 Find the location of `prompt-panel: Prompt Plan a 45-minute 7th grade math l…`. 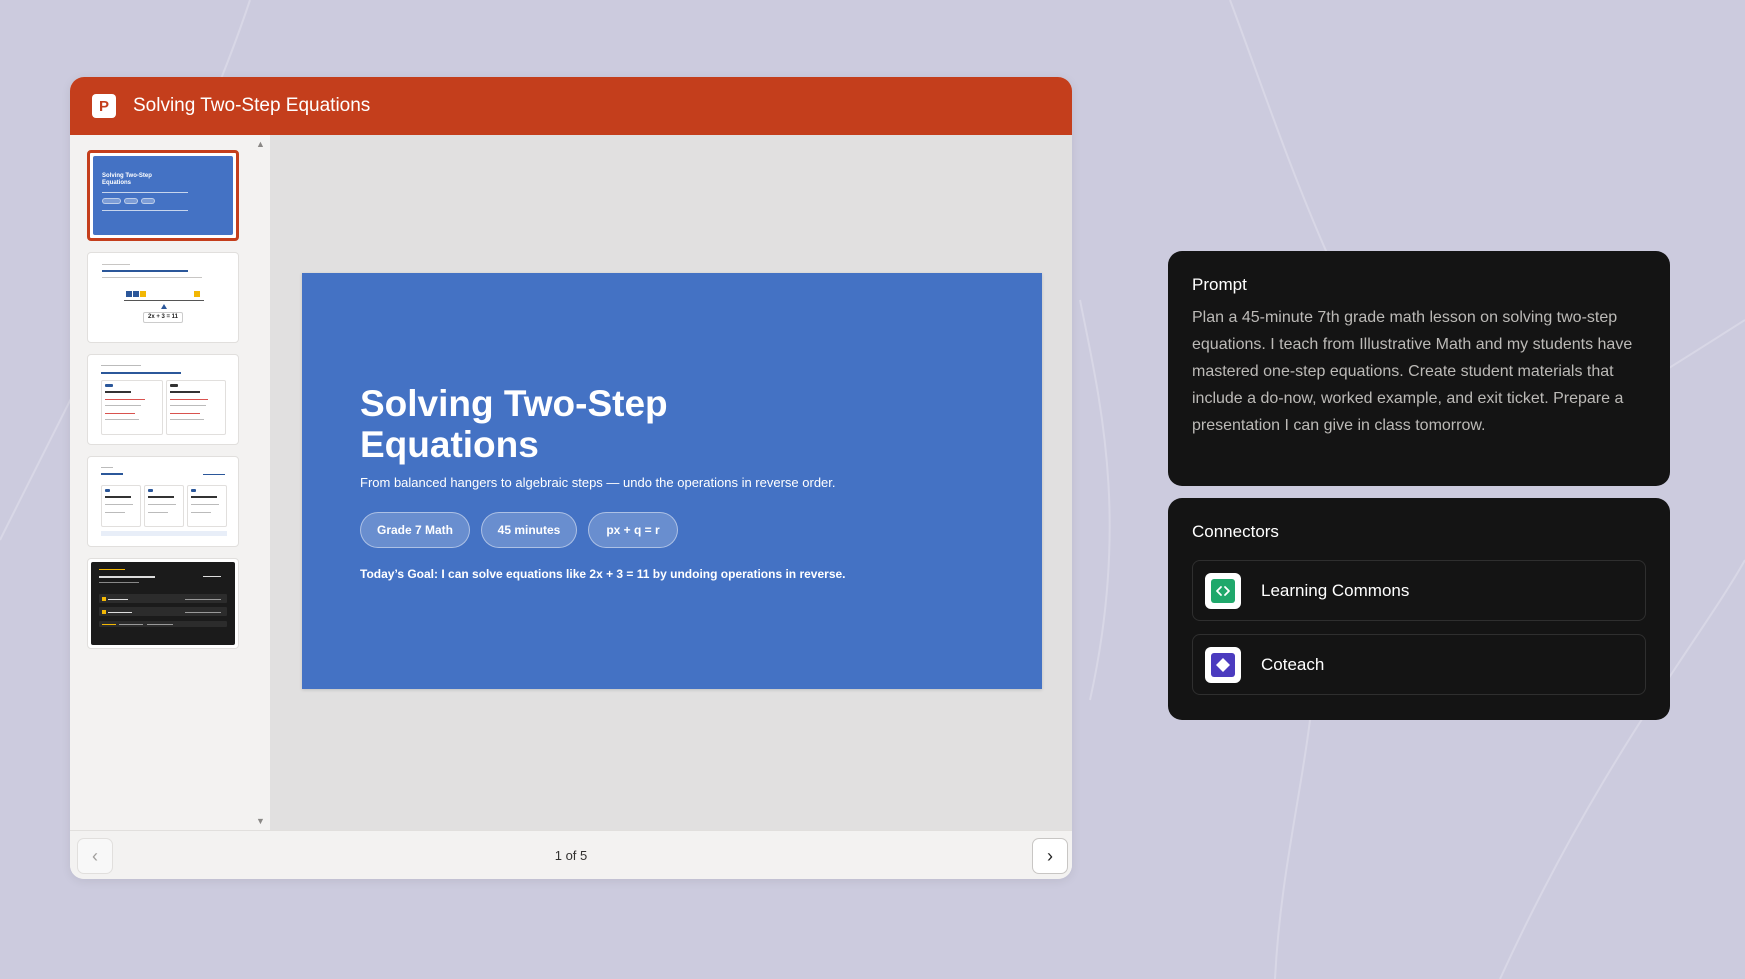

prompt-panel: Prompt Plan a 45-minute 7th grade math l… is located at coordinates (1419, 368).